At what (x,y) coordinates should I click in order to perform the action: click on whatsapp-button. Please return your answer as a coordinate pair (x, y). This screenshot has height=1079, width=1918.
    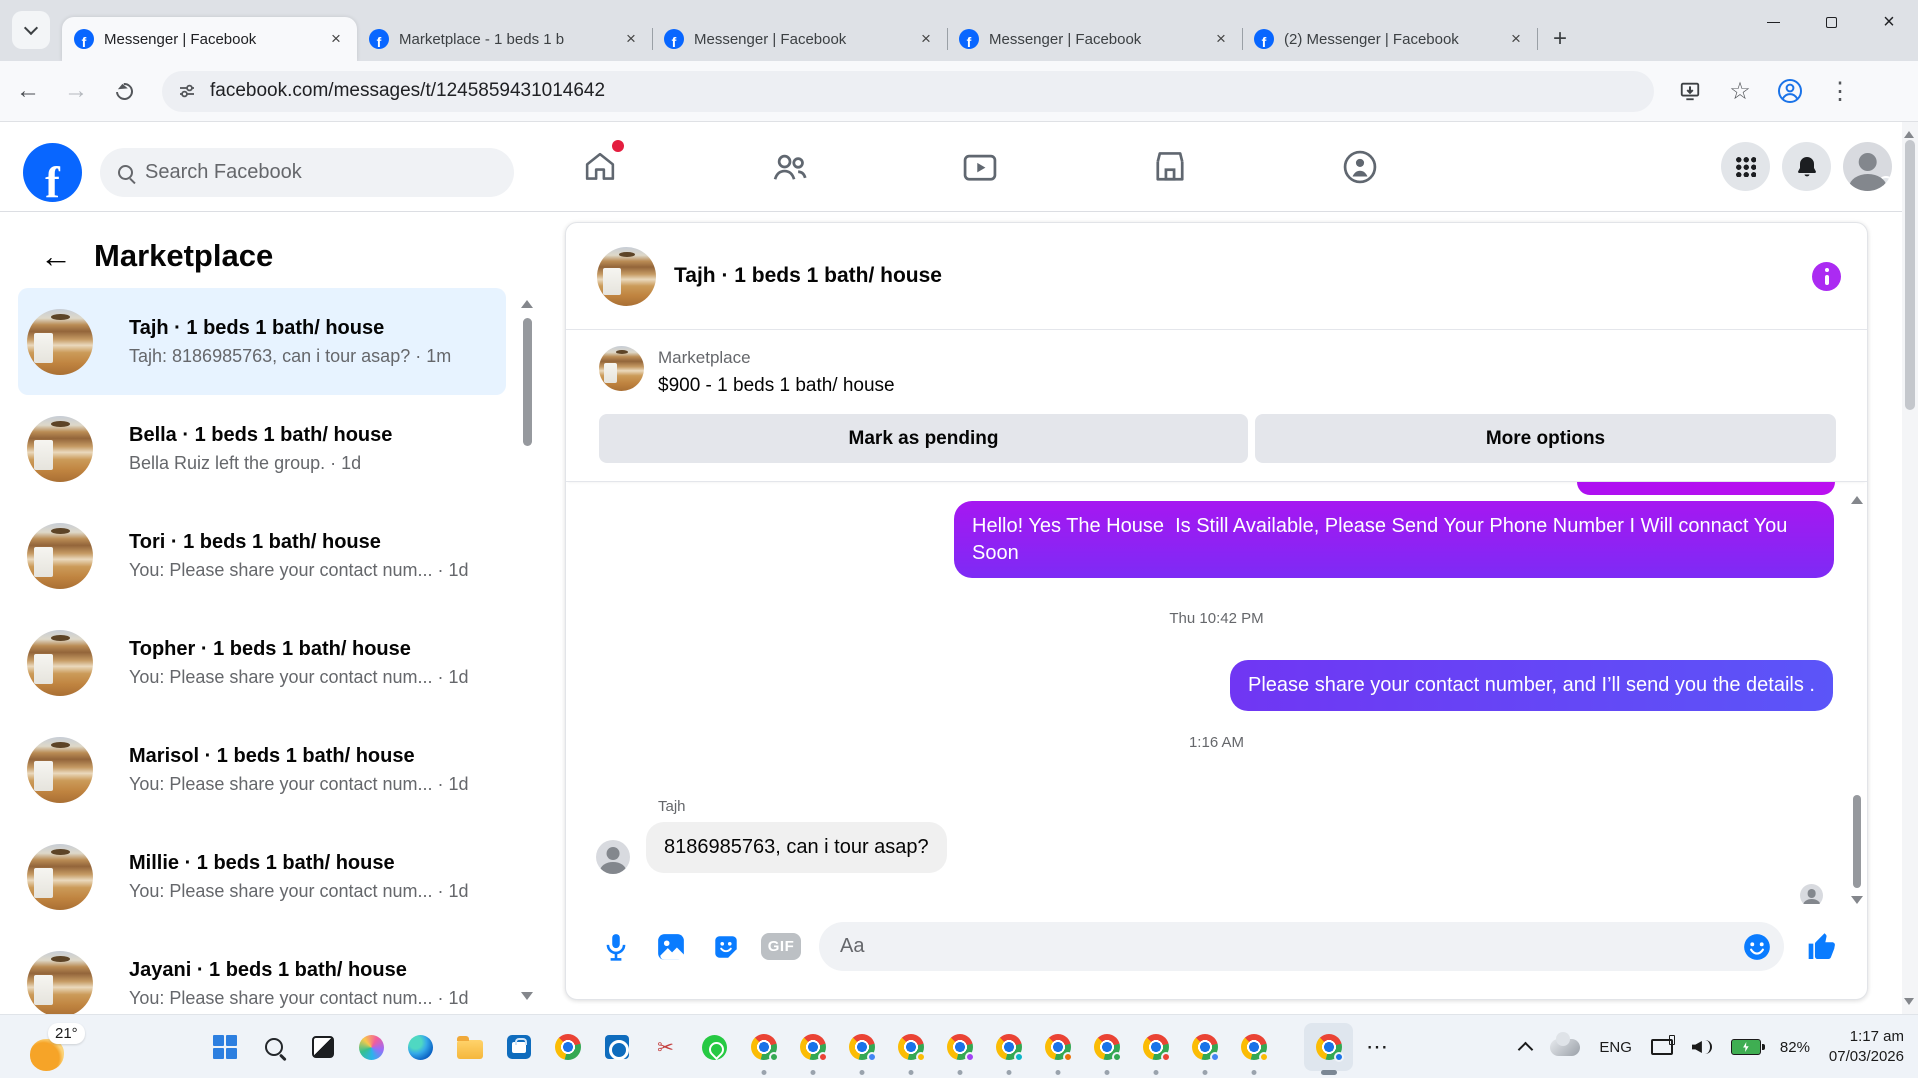
    Looking at the image, I should click on (714, 1047).